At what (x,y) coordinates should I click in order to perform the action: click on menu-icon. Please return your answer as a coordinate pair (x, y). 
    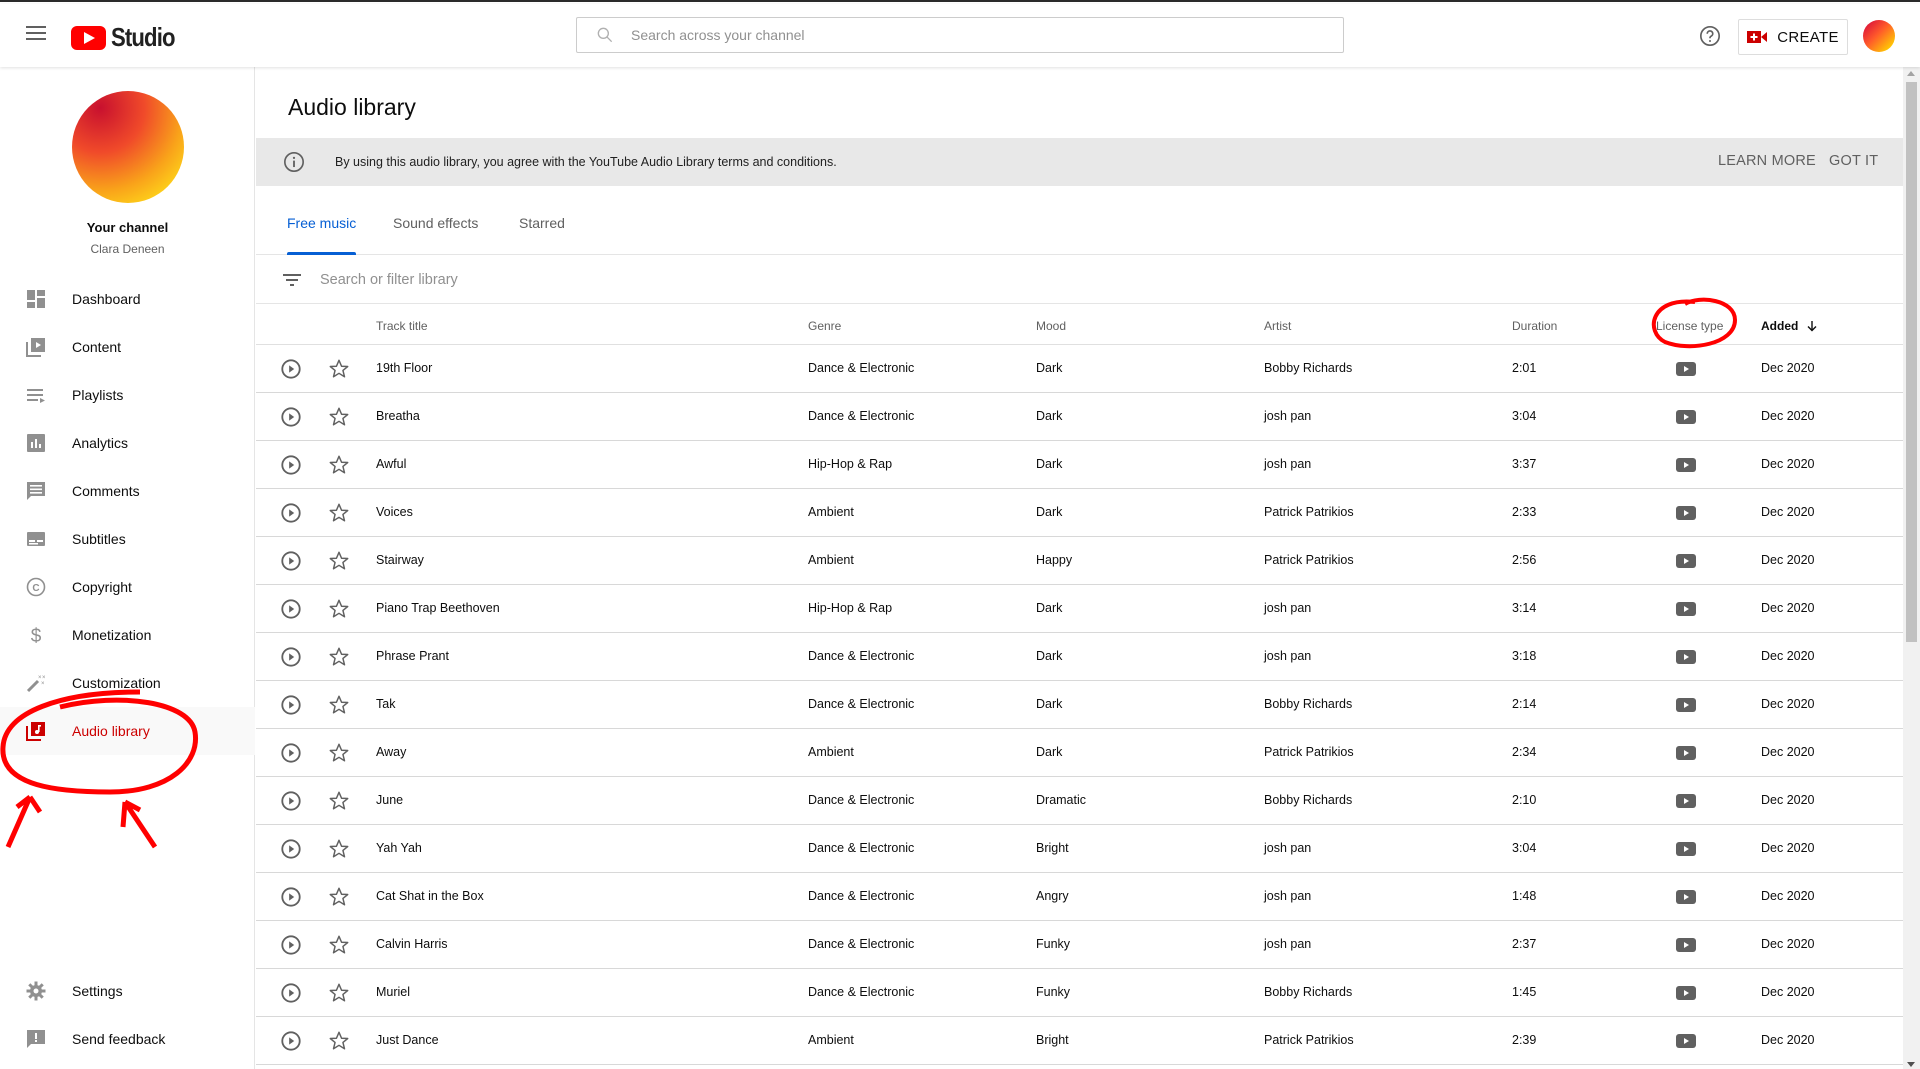
    Looking at the image, I should click on (36, 34).